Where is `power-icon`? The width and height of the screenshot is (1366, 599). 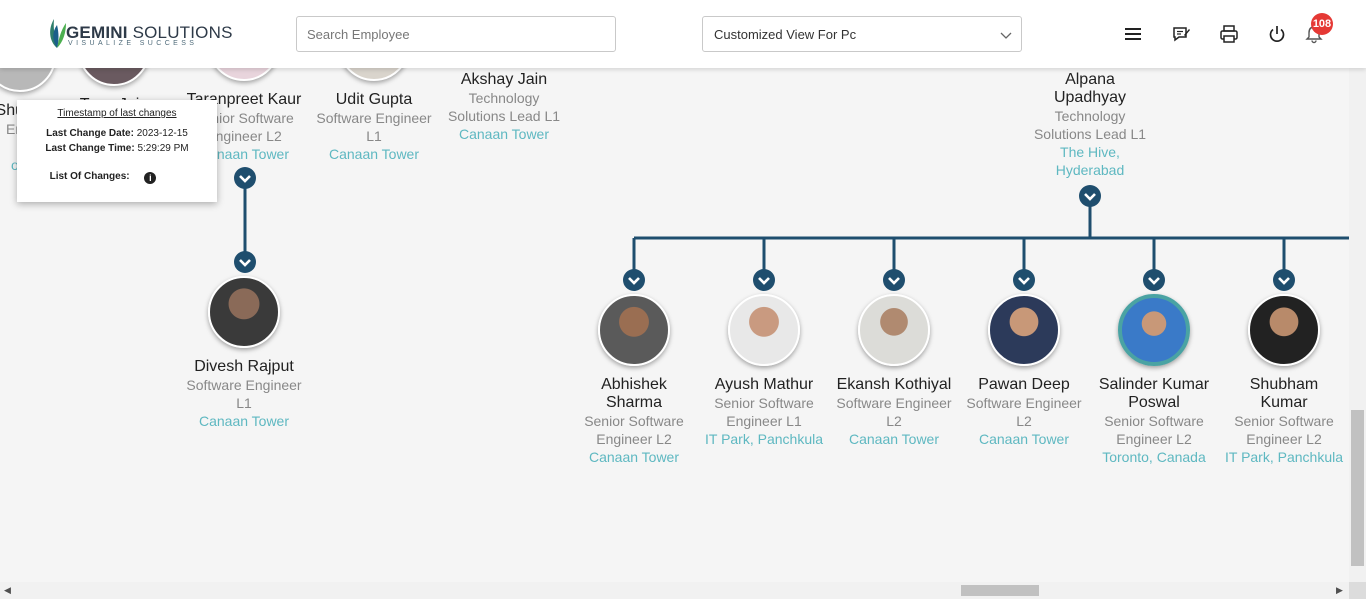 power-icon is located at coordinates (1277, 34).